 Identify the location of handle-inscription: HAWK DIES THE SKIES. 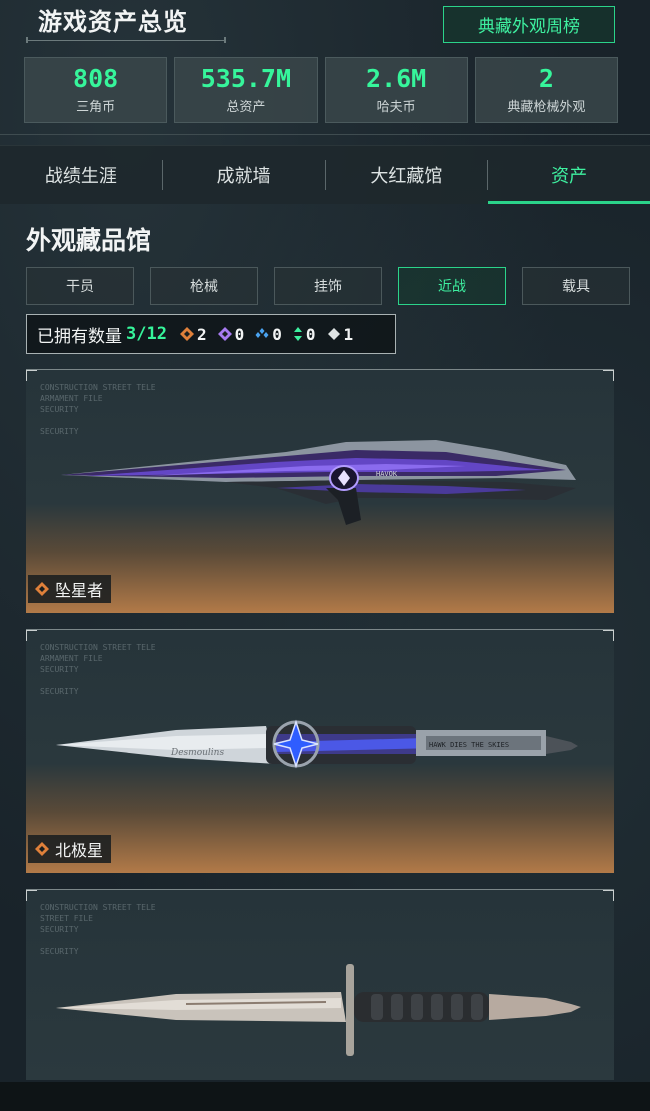
(469, 745).